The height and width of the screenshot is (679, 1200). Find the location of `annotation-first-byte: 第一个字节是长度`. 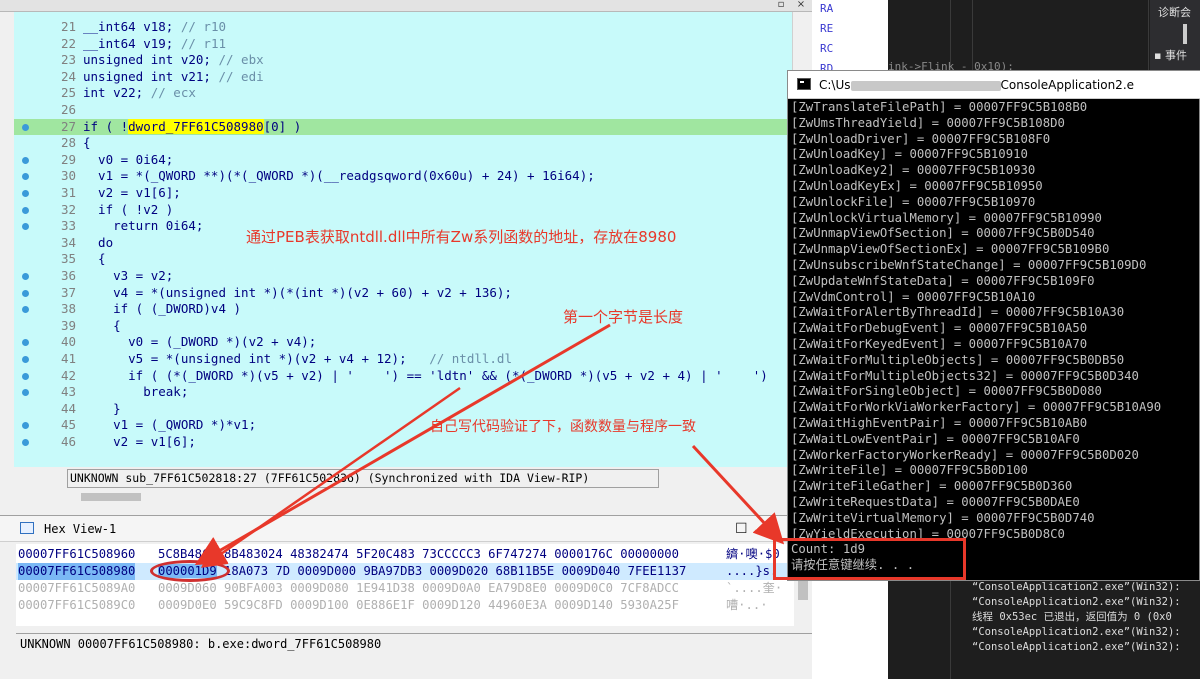

annotation-first-byte: 第一个字节是长度 is located at coordinates (623, 317).